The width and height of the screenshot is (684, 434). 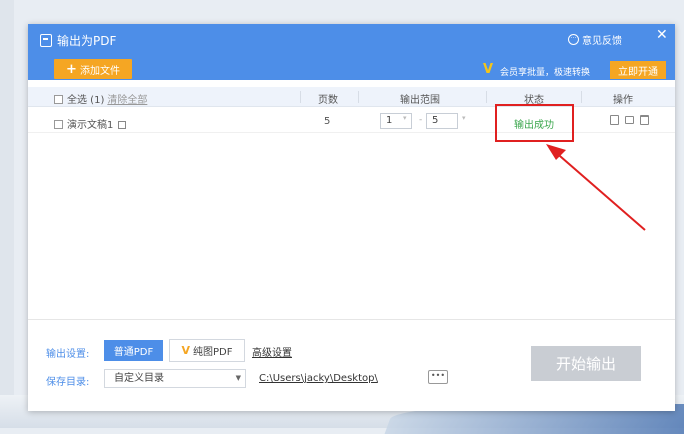 What do you see at coordinates (614, 120) in the screenshot?
I see `document-icon` at bounding box center [614, 120].